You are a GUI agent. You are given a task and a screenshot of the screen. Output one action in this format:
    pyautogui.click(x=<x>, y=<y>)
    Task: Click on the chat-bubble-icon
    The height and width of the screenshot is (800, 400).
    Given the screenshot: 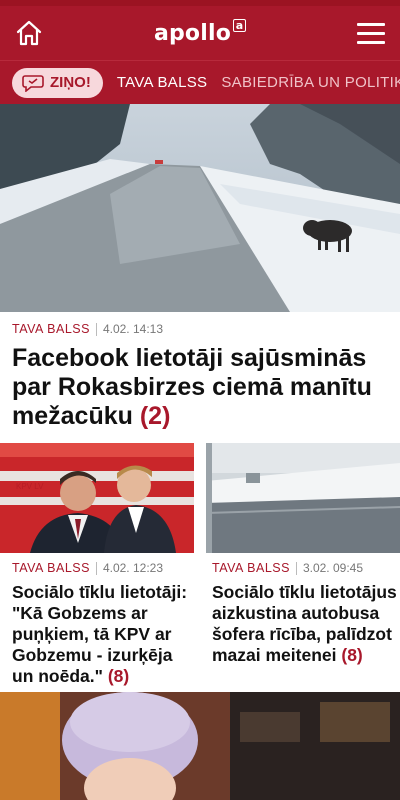 What is the action you would take?
    pyautogui.click(x=33, y=83)
    